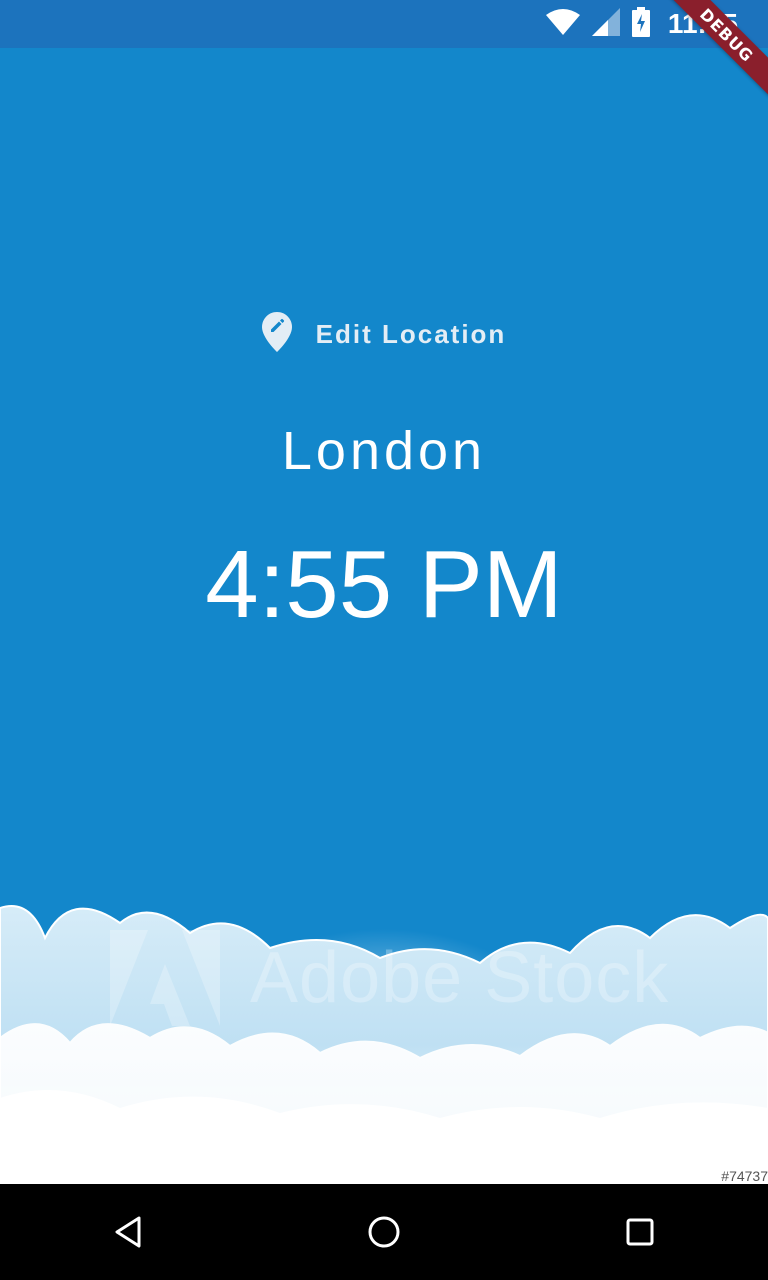 The image size is (768, 1280). Describe the element at coordinates (165, 978) in the screenshot. I see `adobe-logo-icon` at that location.